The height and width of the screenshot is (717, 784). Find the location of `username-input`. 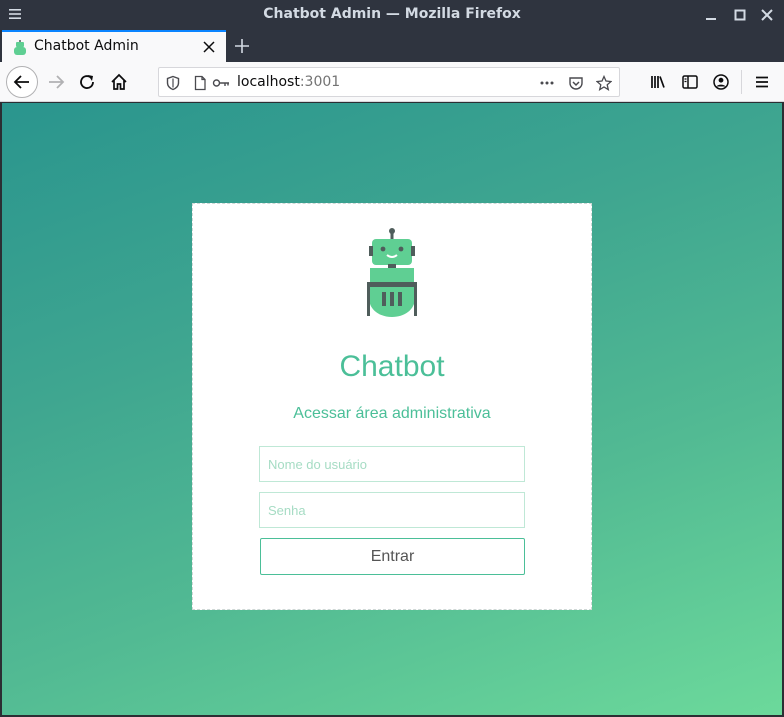

username-input is located at coordinates (392, 464).